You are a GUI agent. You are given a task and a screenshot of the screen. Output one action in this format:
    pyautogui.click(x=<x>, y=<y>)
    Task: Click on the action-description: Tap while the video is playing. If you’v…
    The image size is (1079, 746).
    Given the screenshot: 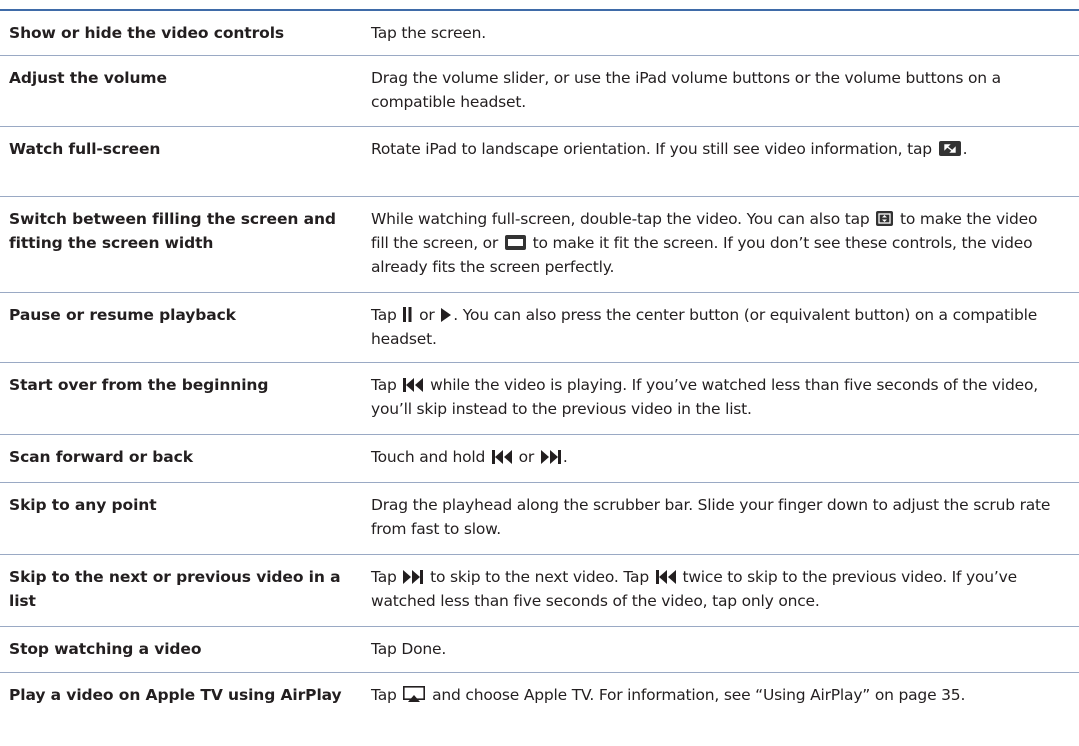 What is the action you would take?
    pyautogui.click(x=705, y=397)
    